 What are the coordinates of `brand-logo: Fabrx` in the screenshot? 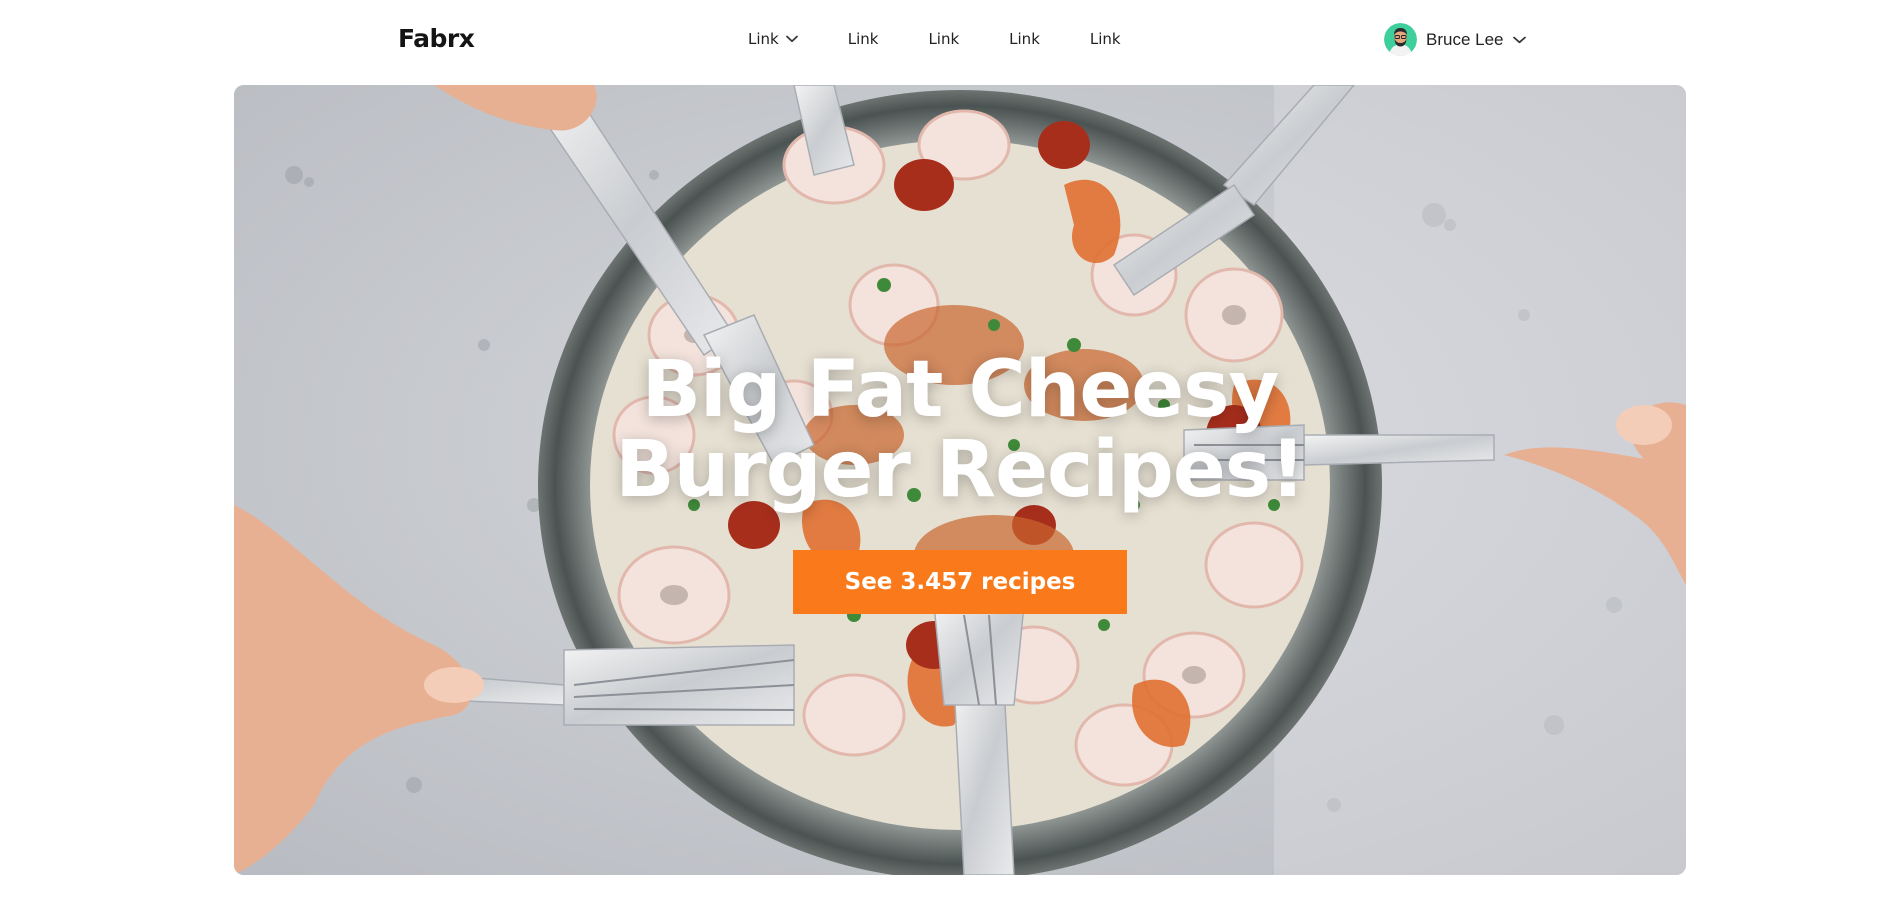 It's located at (436, 38).